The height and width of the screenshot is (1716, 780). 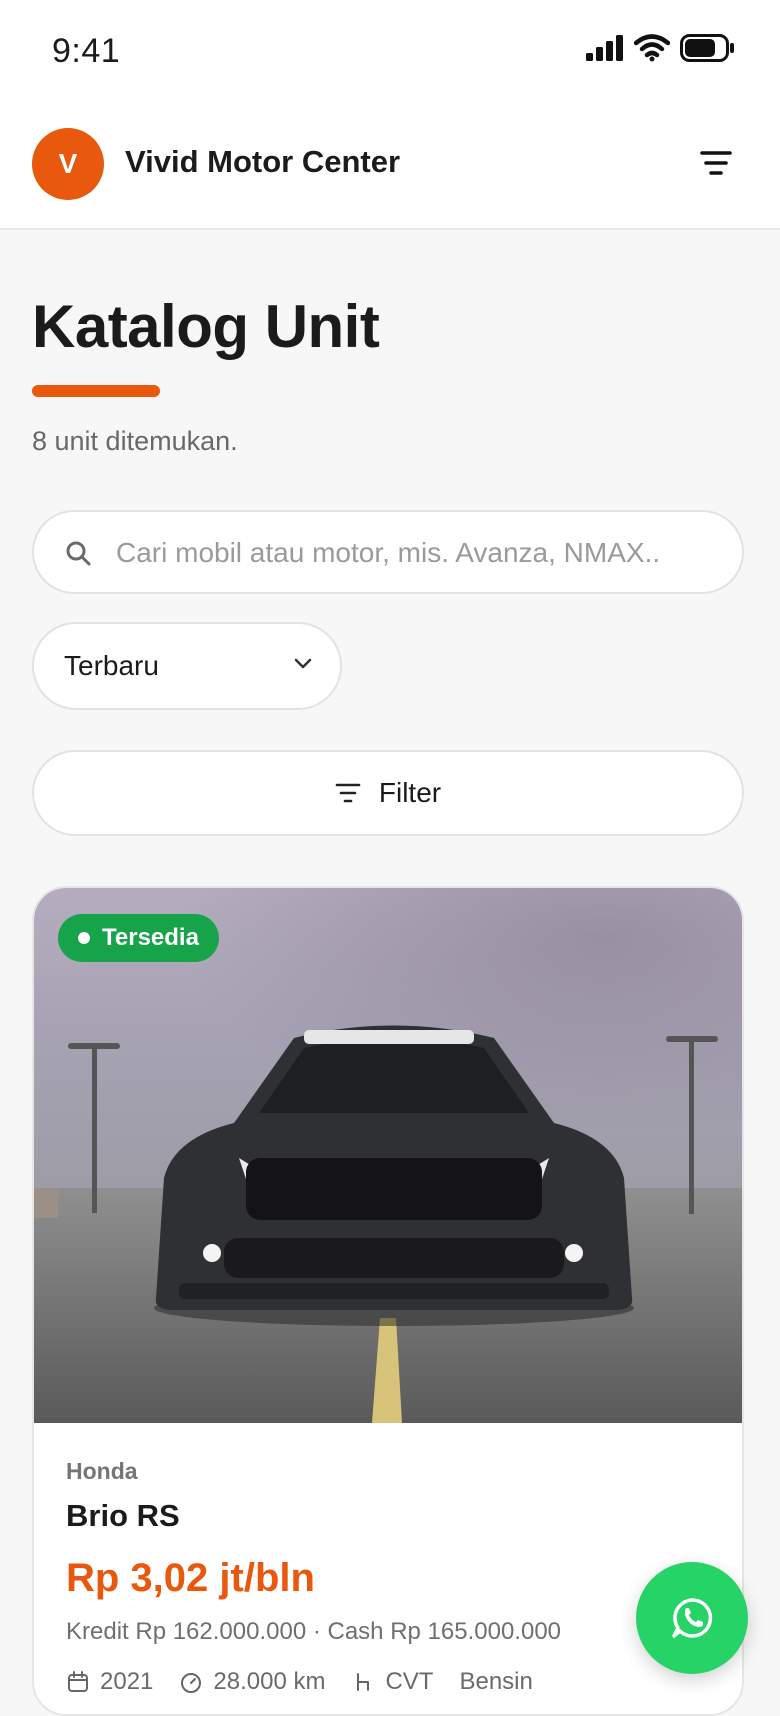 I want to click on title-accent-bar, so click(x=96, y=391).